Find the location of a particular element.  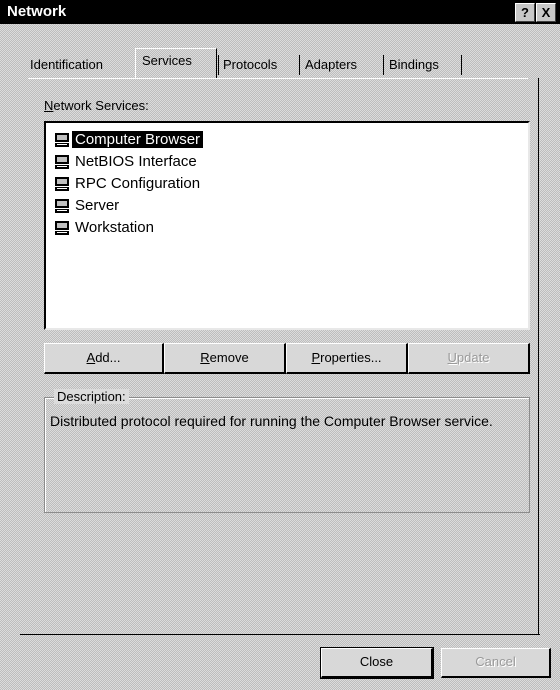

close-button: Close is located at coordinates (377, 663).